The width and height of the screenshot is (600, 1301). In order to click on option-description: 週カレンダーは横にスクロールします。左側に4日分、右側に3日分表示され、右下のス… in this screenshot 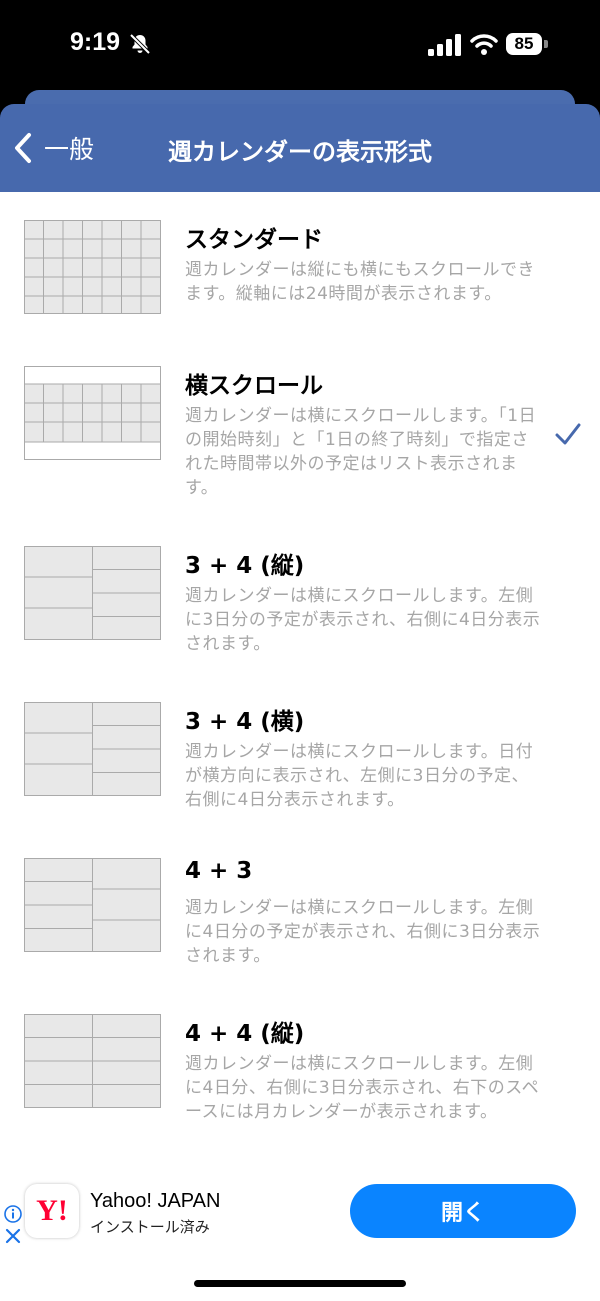, I will do `click(362, 1088)`.